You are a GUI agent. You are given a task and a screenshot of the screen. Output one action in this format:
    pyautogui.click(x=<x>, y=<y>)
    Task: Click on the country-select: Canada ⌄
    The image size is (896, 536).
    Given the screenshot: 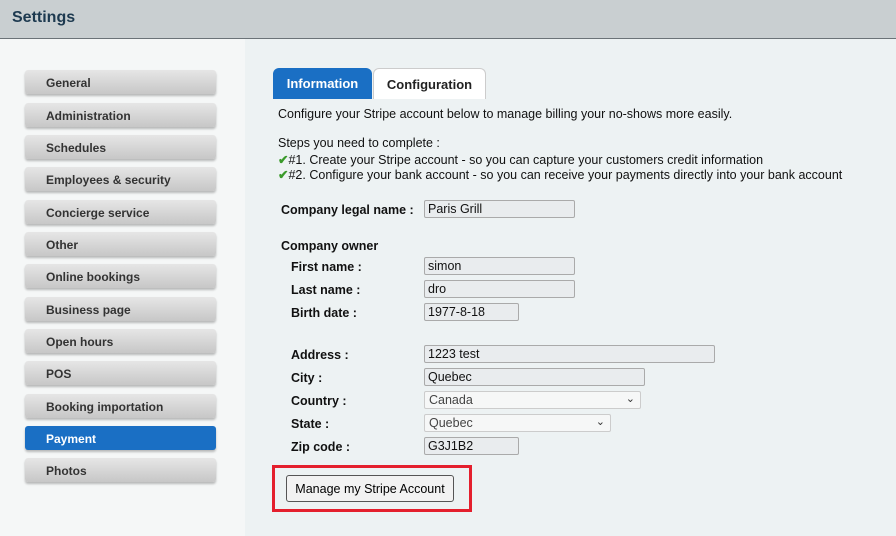 What is the action you would take?
    pyautogui.click(x=532, y=400)
    